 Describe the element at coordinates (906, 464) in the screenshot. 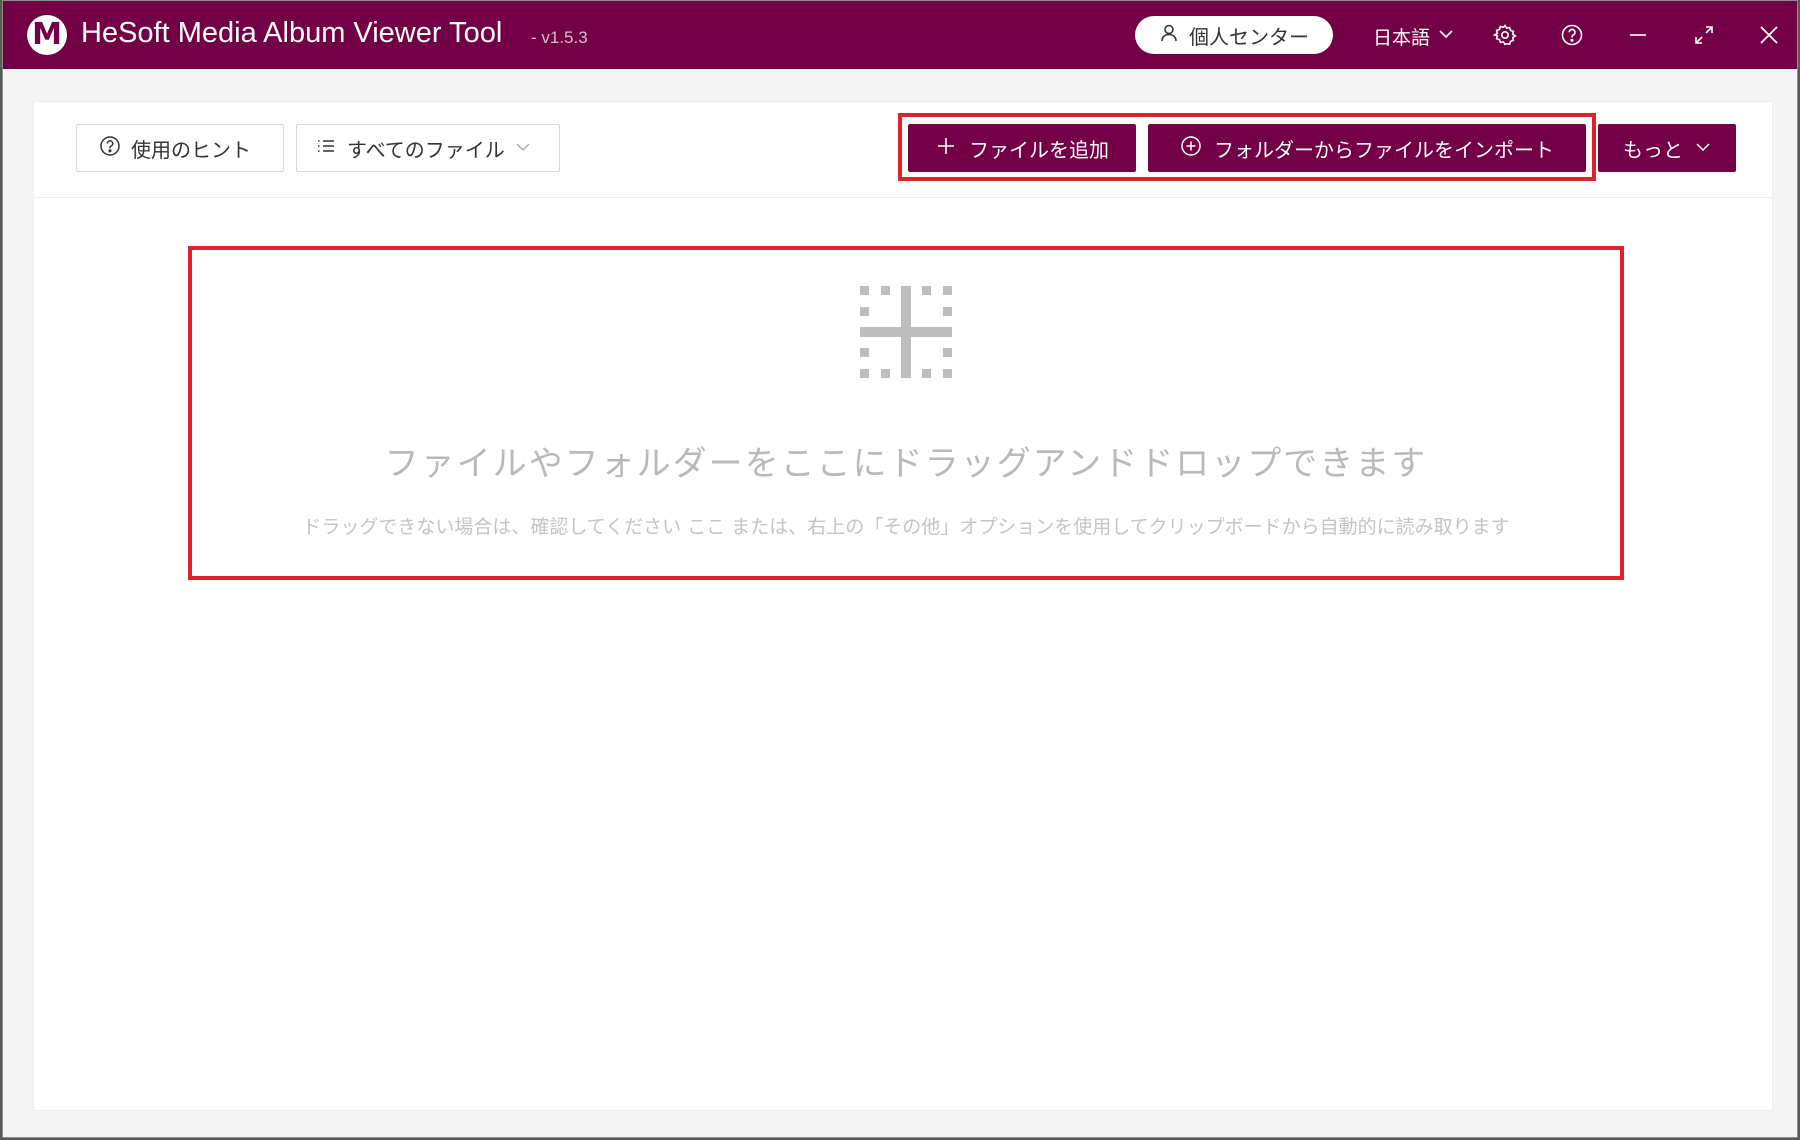

I see `drop-zone-title: ファイルやフォルダーをここにドラッグアンドドロップできます` at that location.